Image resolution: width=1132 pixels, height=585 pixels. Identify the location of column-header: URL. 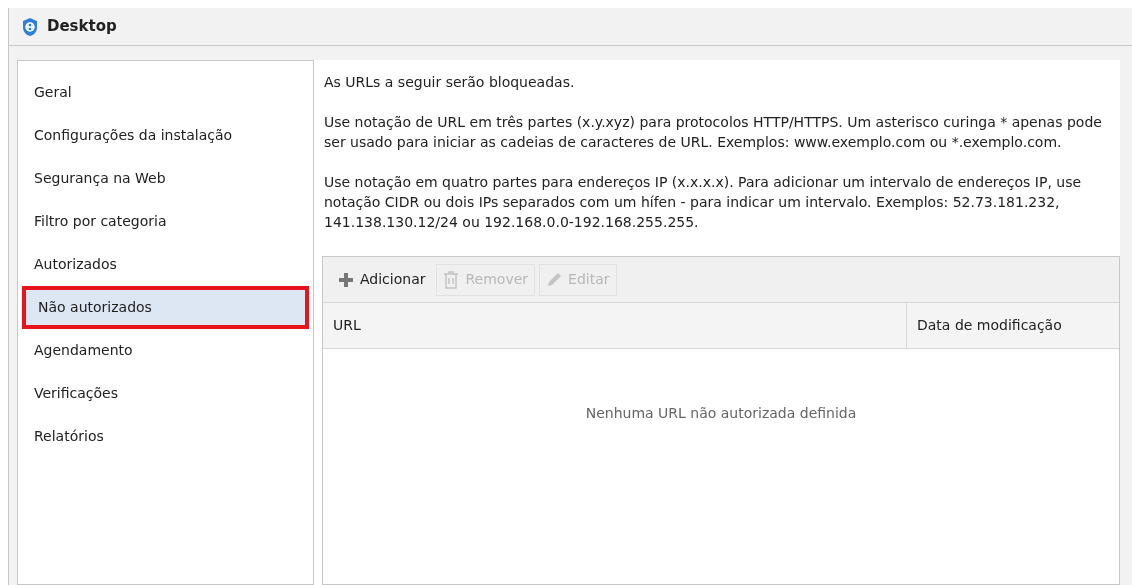
(615, 325).